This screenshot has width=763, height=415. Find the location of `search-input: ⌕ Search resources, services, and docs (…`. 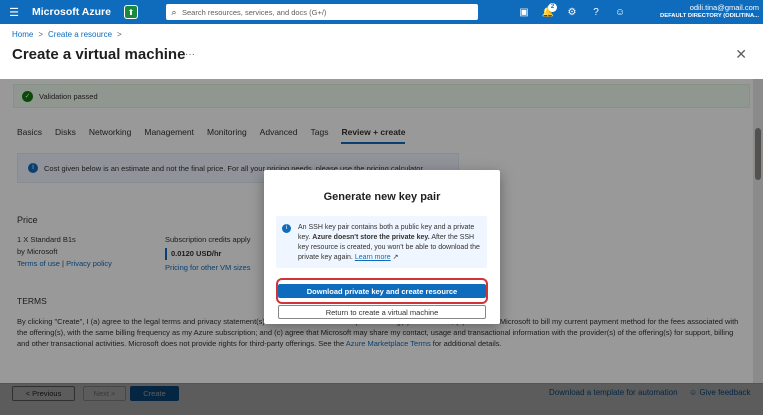

search-input: ⌕ Search resources, services, and docs (… is located at coordinates (322, 12).